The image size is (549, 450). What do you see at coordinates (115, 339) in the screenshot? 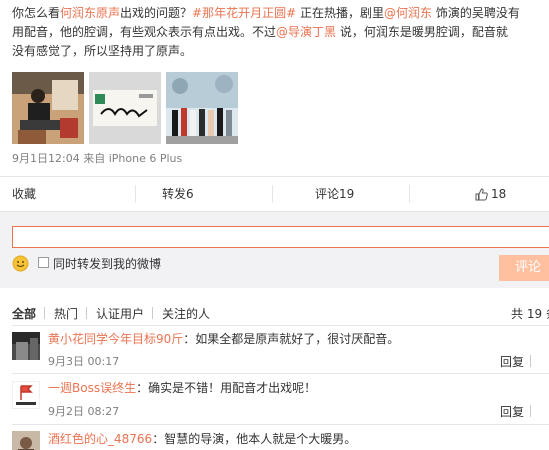
I see `comment-username: 黄小花同学今年目标90斤` at bounding box center [115, 339].